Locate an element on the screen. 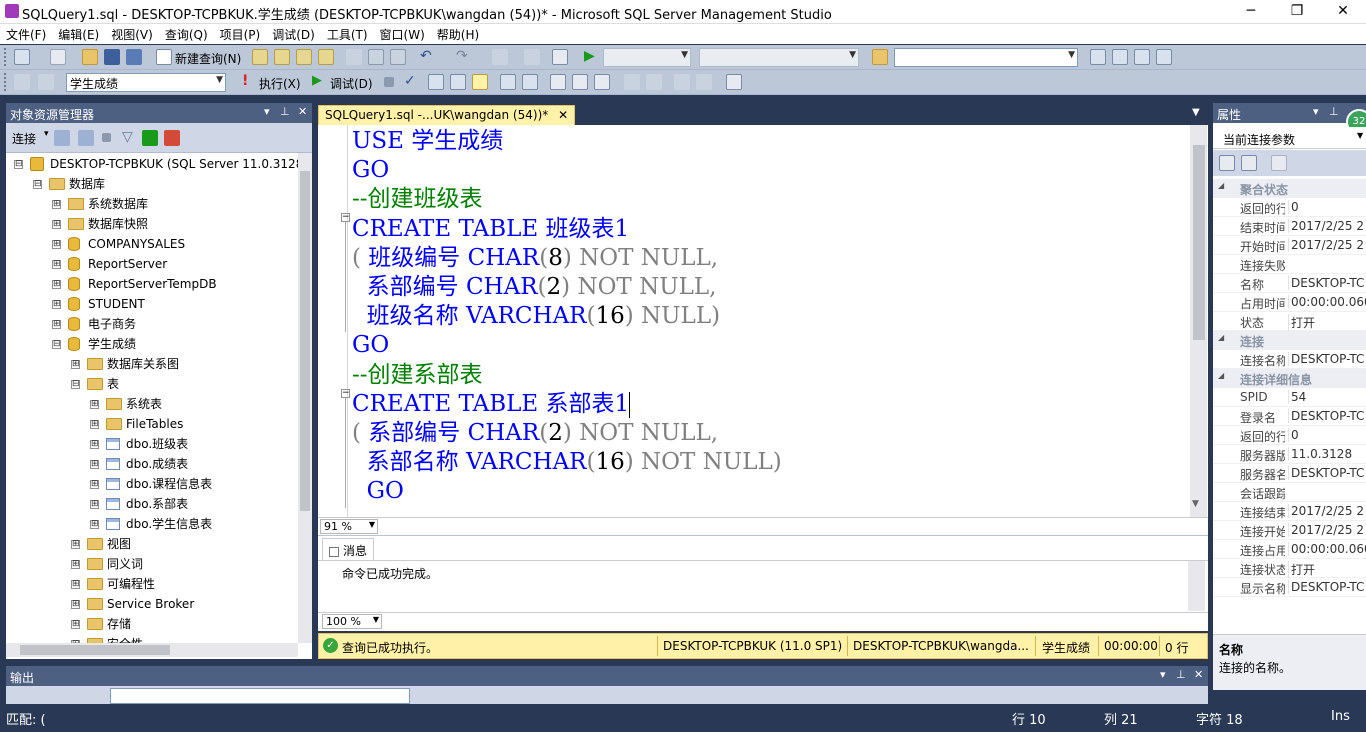 The height and width of the screenshot is (732, 1366). connect-icon is located at coordinates (22, 82).